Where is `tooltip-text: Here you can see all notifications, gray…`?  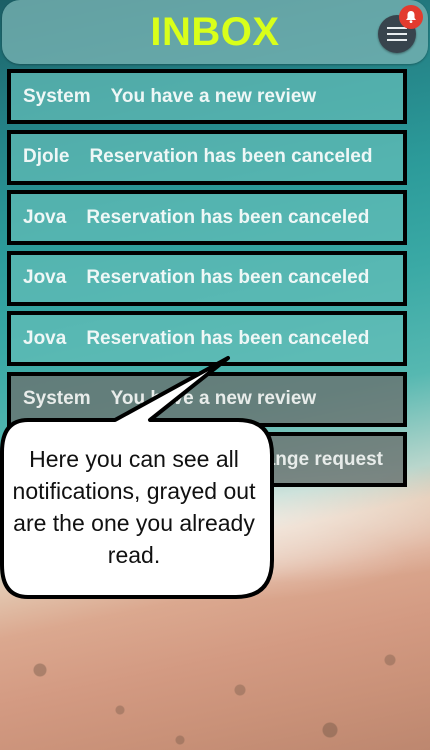
tooltip-text: Here you can see all notifications, gray… is located at coordinates (134, 507).